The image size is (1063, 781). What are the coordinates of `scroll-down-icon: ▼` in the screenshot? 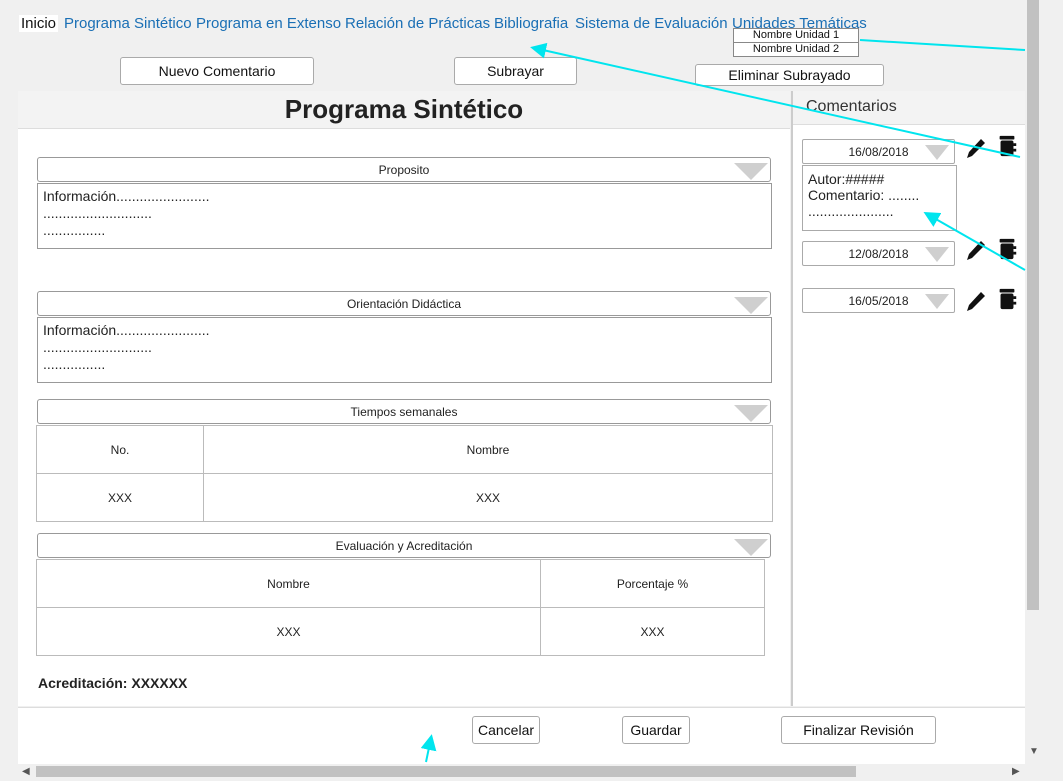 It's located at (1034, 751).